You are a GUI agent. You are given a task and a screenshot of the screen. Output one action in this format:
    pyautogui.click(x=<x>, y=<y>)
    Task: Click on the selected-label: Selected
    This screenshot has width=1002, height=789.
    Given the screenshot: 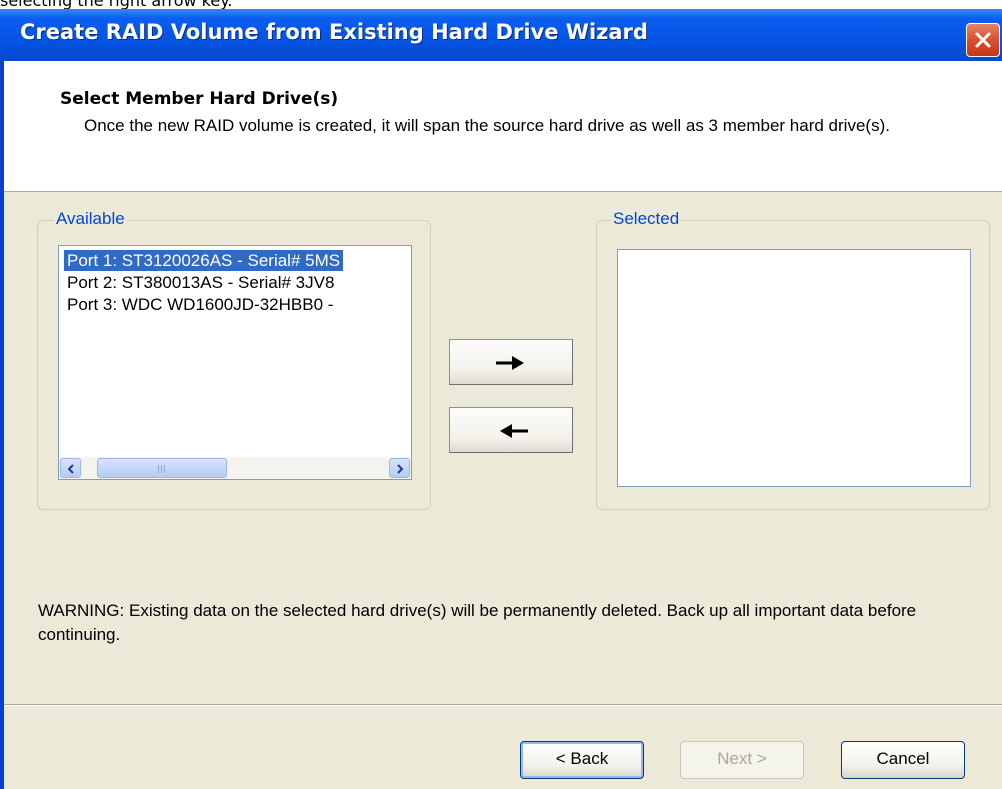 What is the action you would take?
    pyautogui.click(x=646, y=219)
    